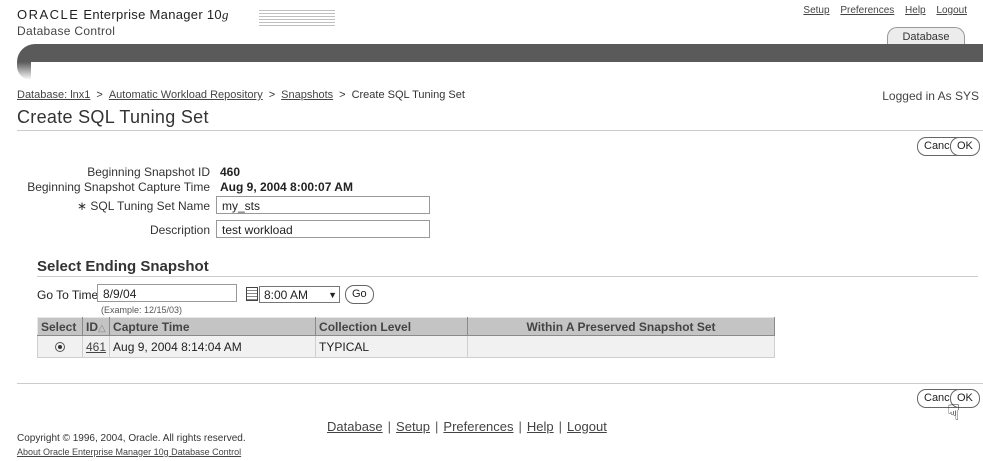 The height and width of the screenshot is (461, 983). Describe the element at coordinates (24, 71) in the screenshot. I see `header-bar-curve` at that location.